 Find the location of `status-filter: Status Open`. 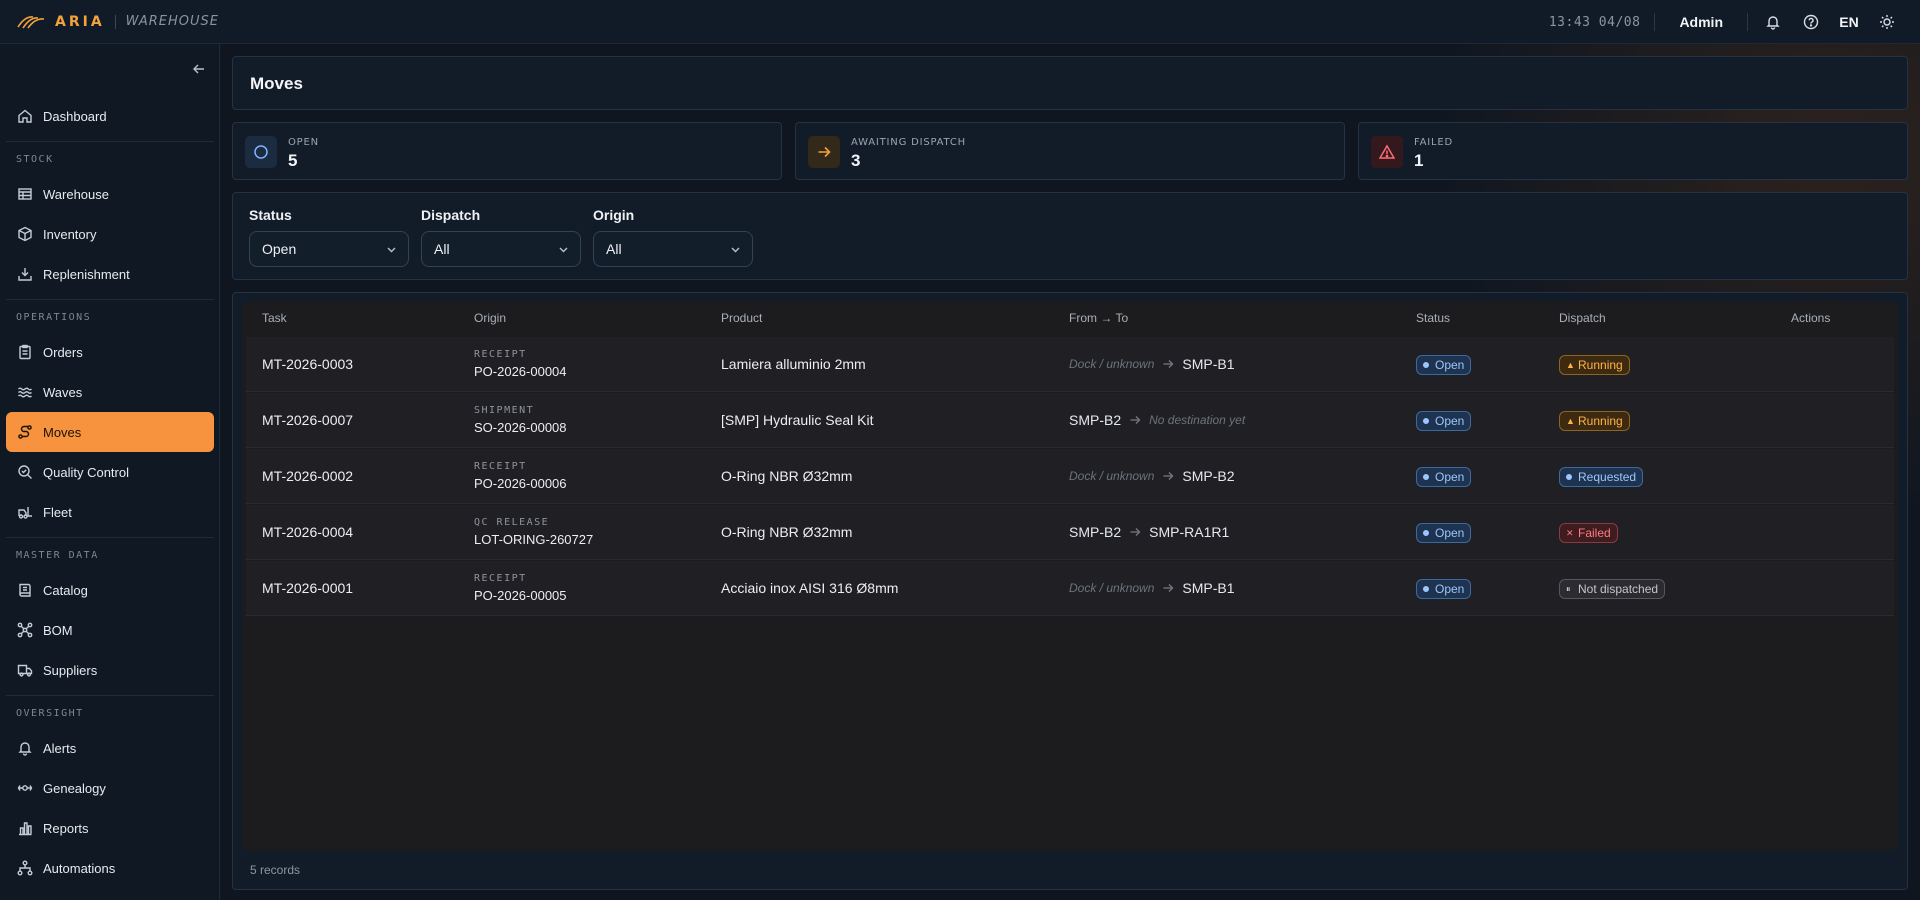

status-filter: Status Open is located at coordinates (329, 237).